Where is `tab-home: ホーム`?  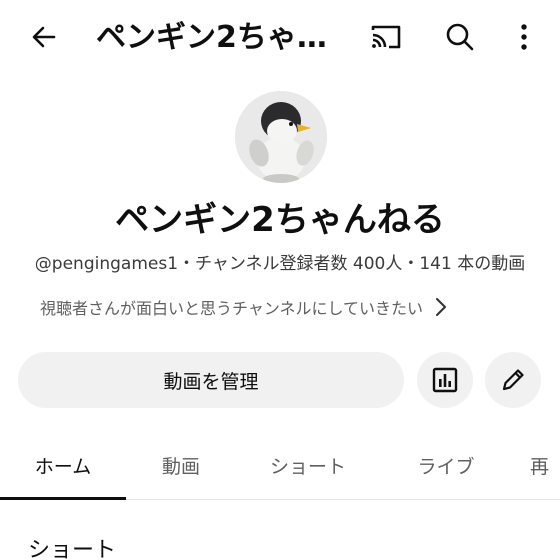 tab-home: ホーム is located at coordinates (63, 465).